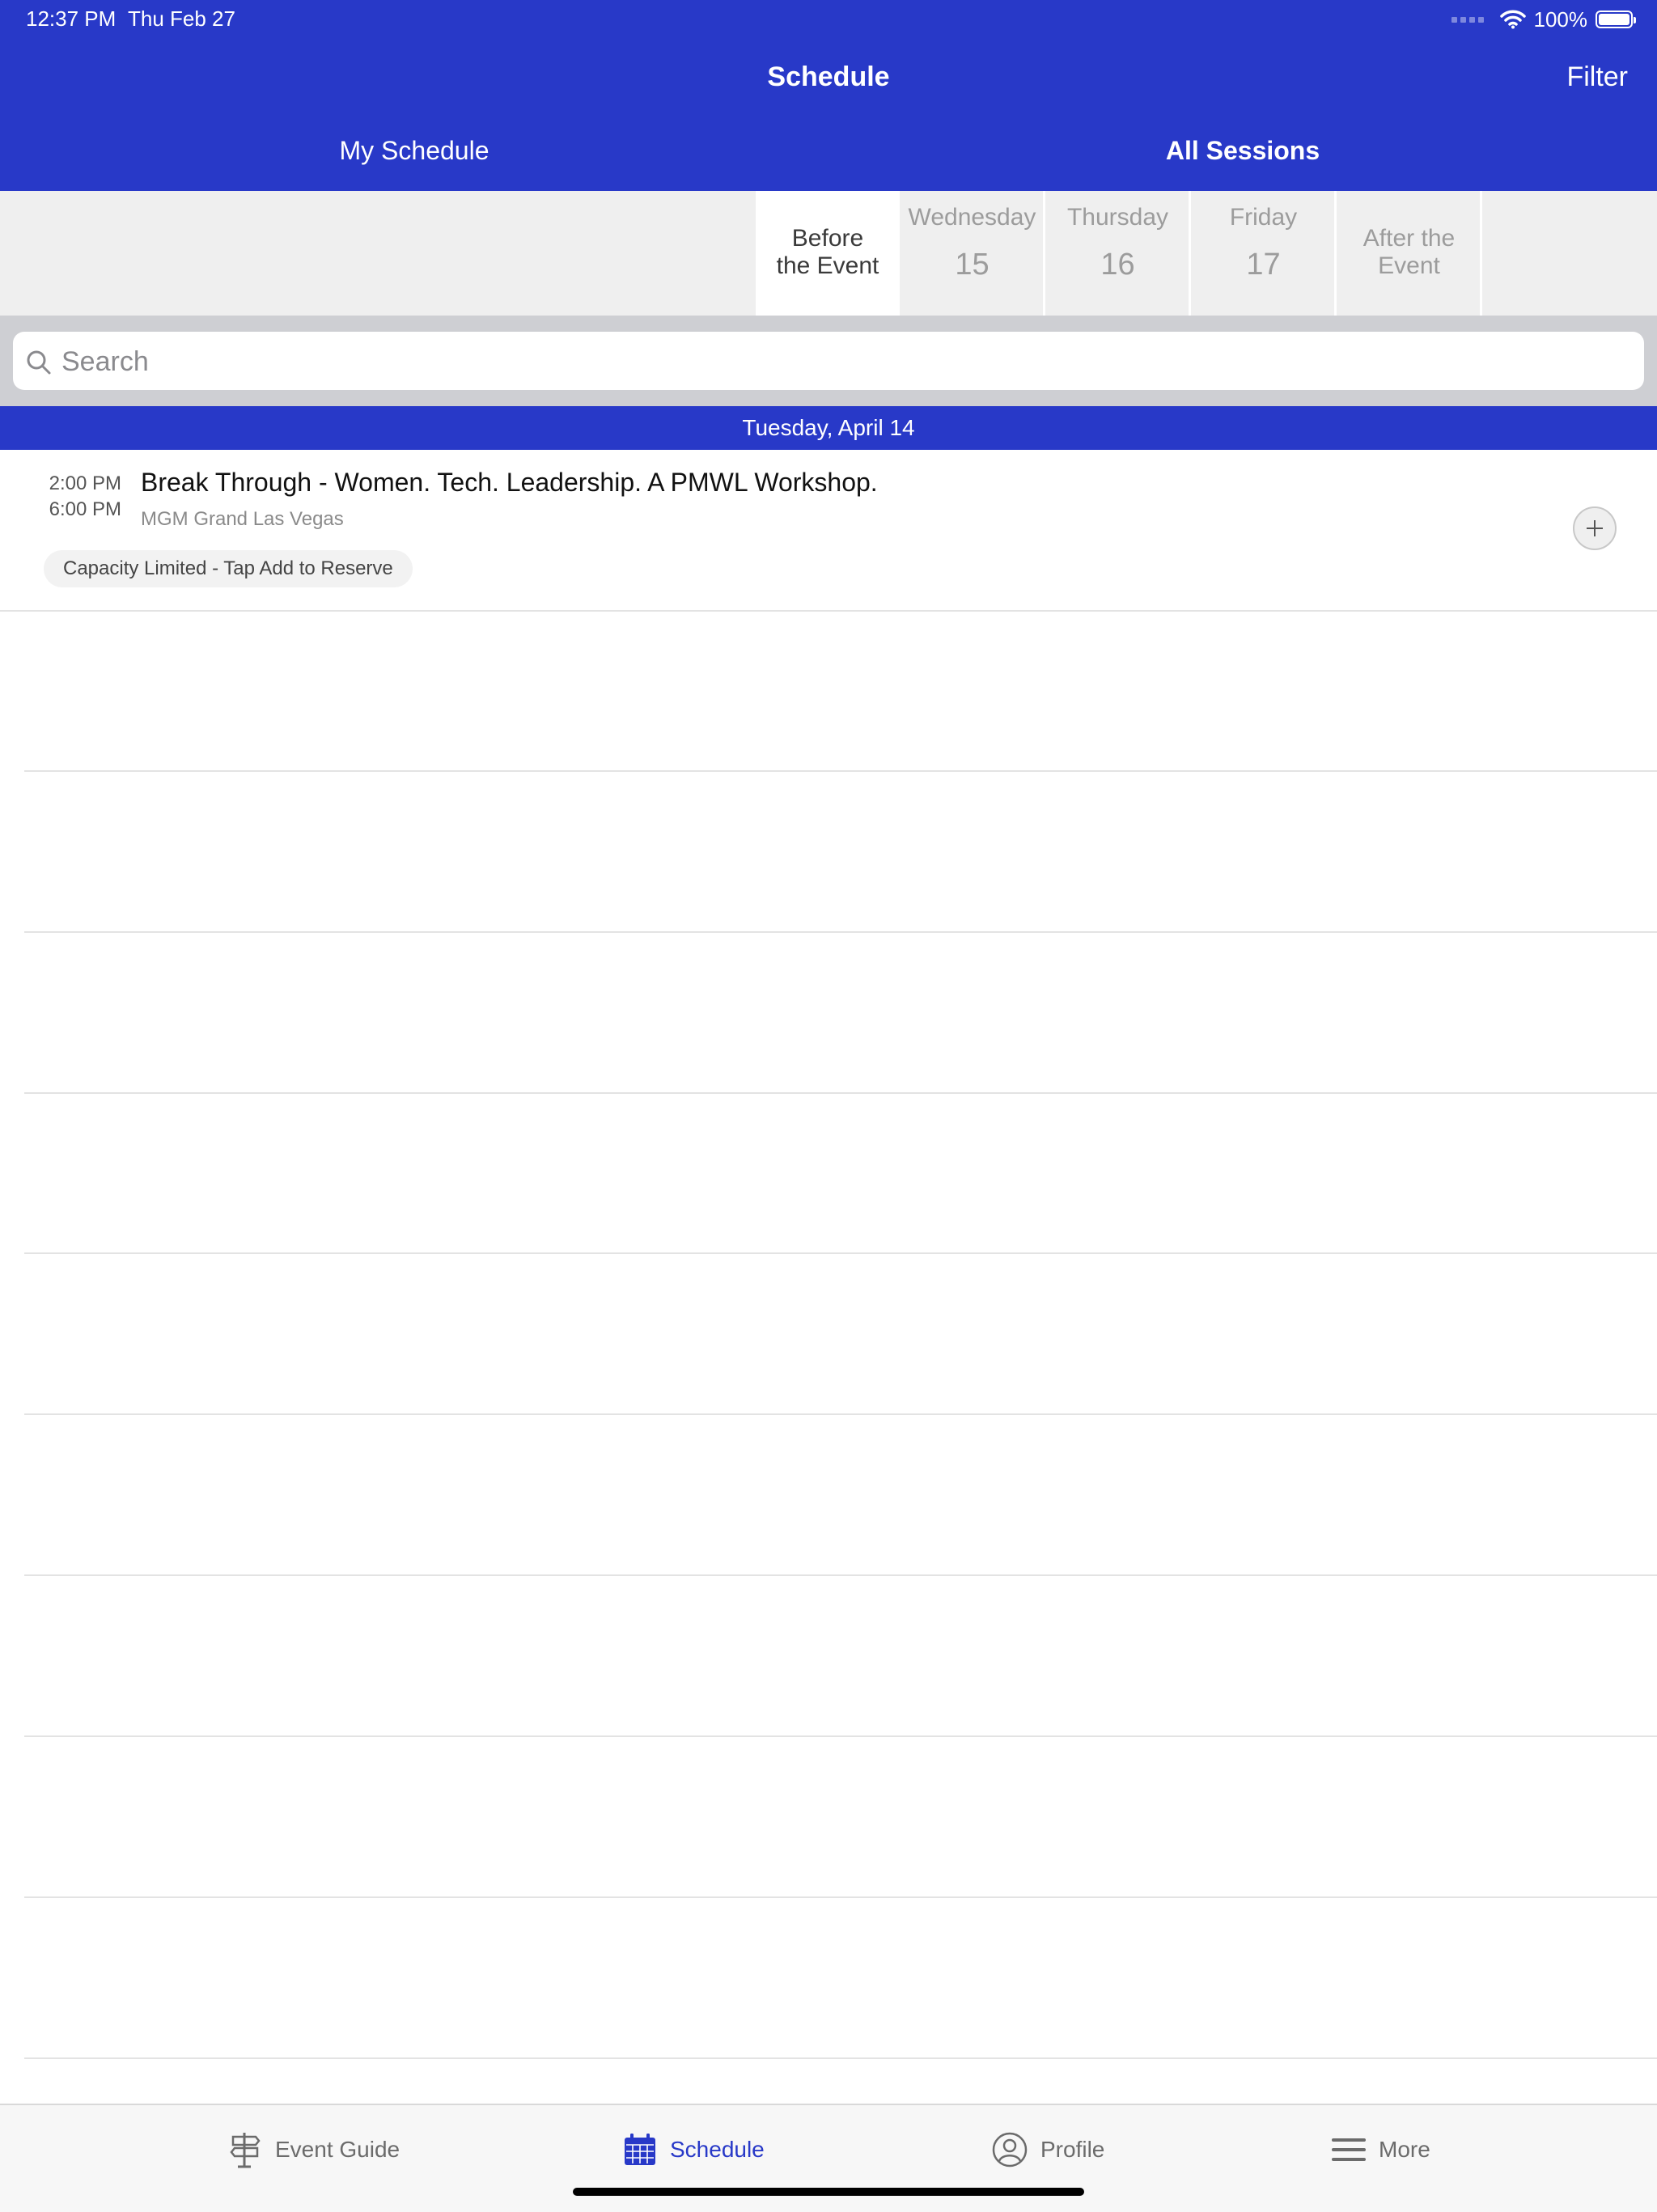 The image size is (1657, 2212). Describe the element at coordinates (414, 151) in the screenshot. I see `tab-my-schedule: My Schedule` at that location.